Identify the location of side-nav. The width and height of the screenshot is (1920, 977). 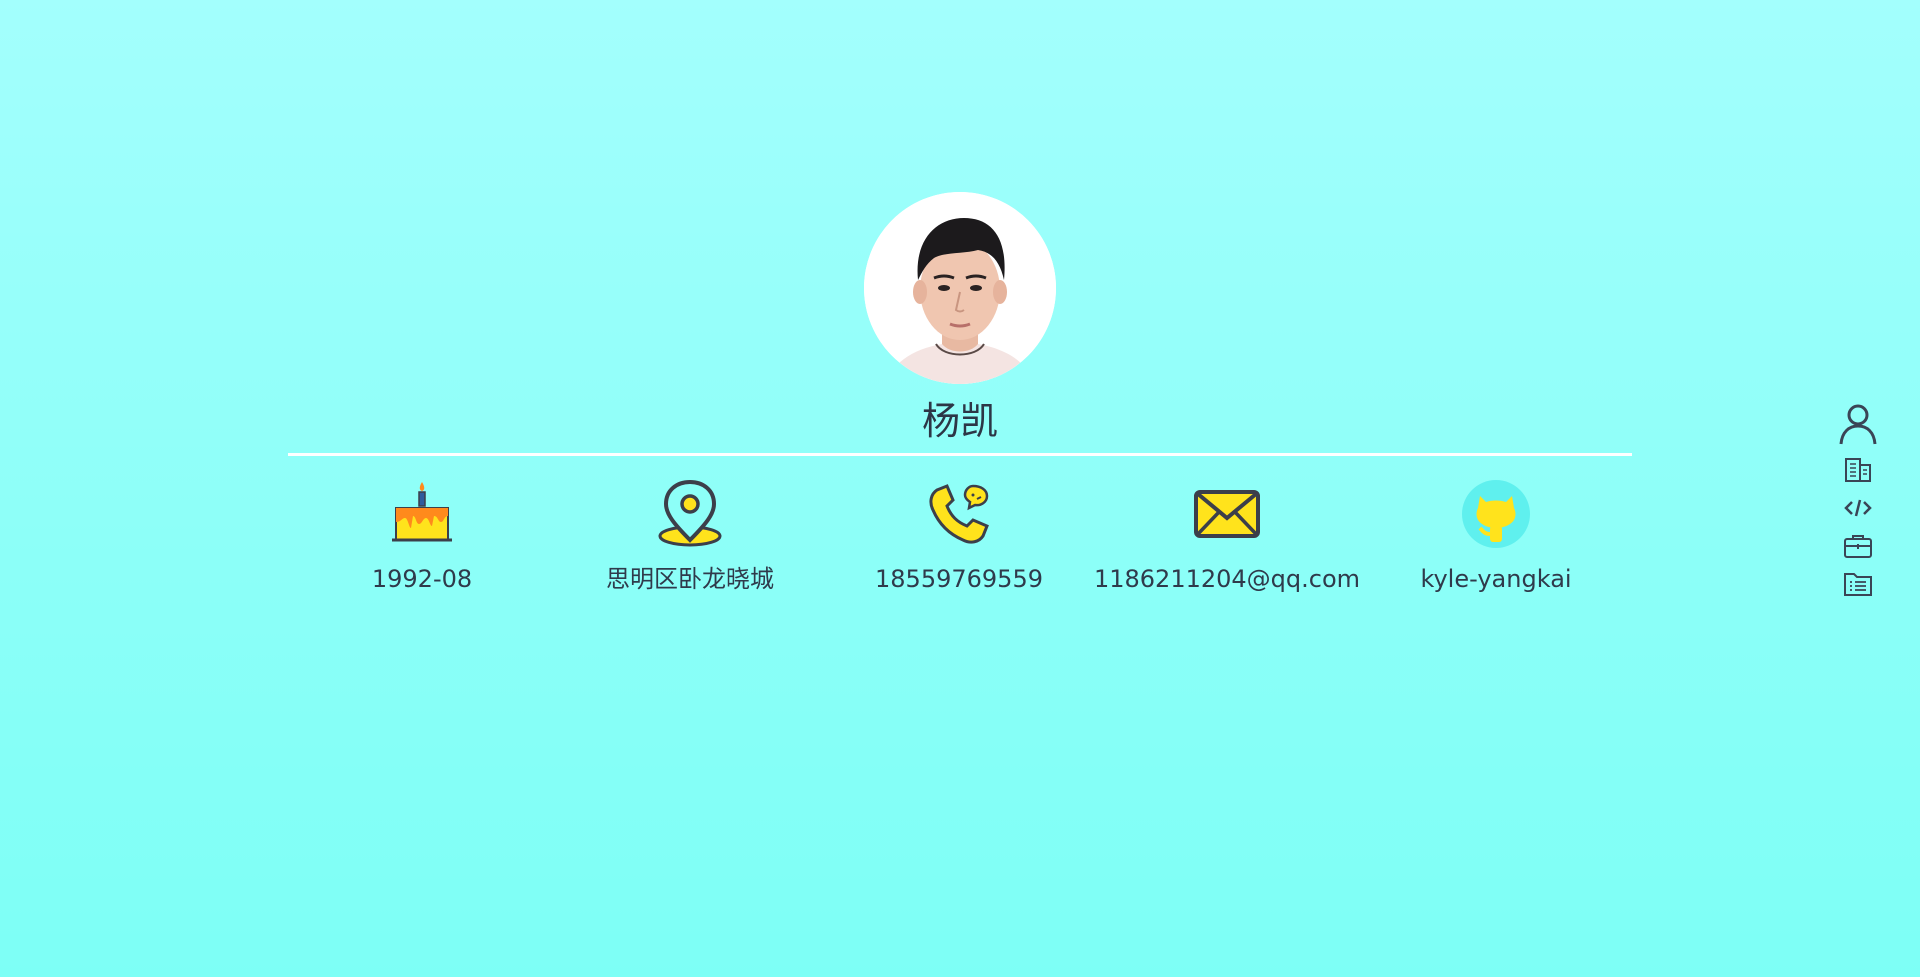
(1858, 505).